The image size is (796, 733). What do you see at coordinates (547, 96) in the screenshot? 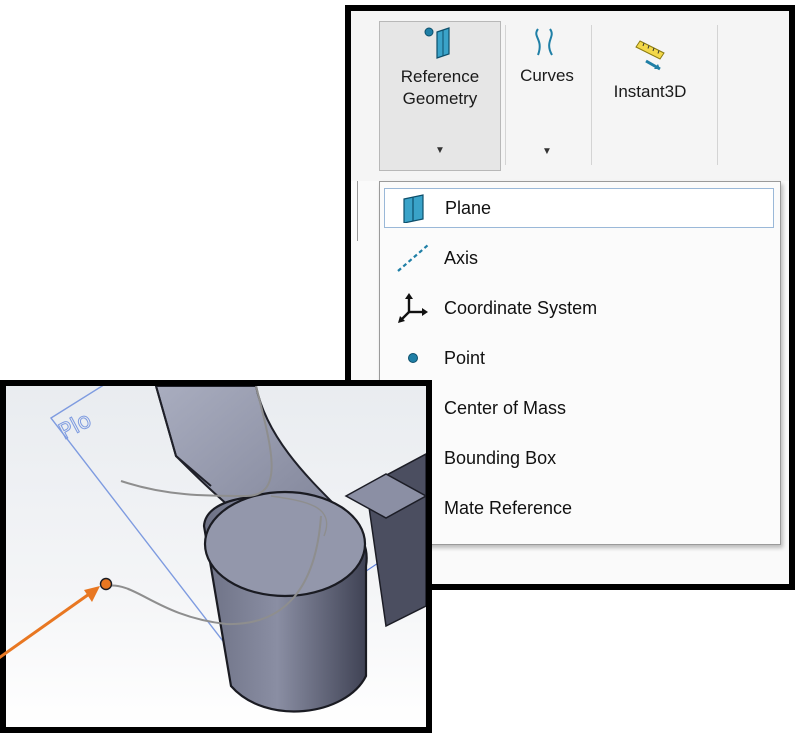
I see `curves-button: Curves ▼` at bounding box center [547, 96].